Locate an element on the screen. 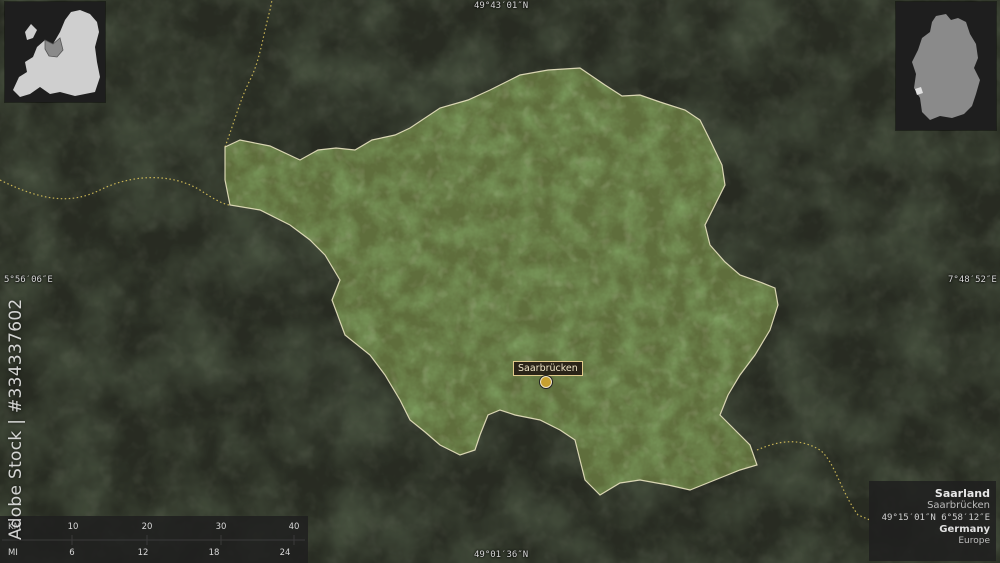 The width and height of the screenshot is (1000, 563). country-name: Germany is located at coordinates (964, 529).